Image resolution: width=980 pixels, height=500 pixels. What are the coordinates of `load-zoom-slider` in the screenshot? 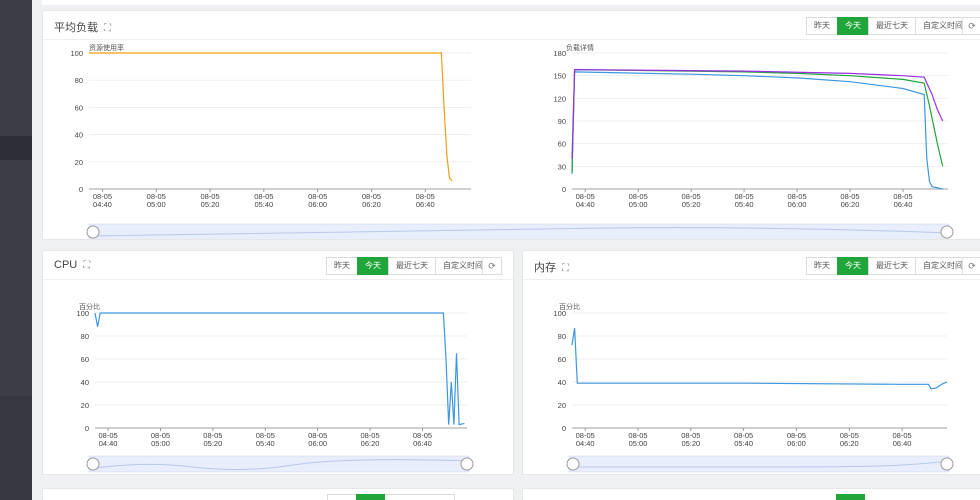 It's located at (520, 231).